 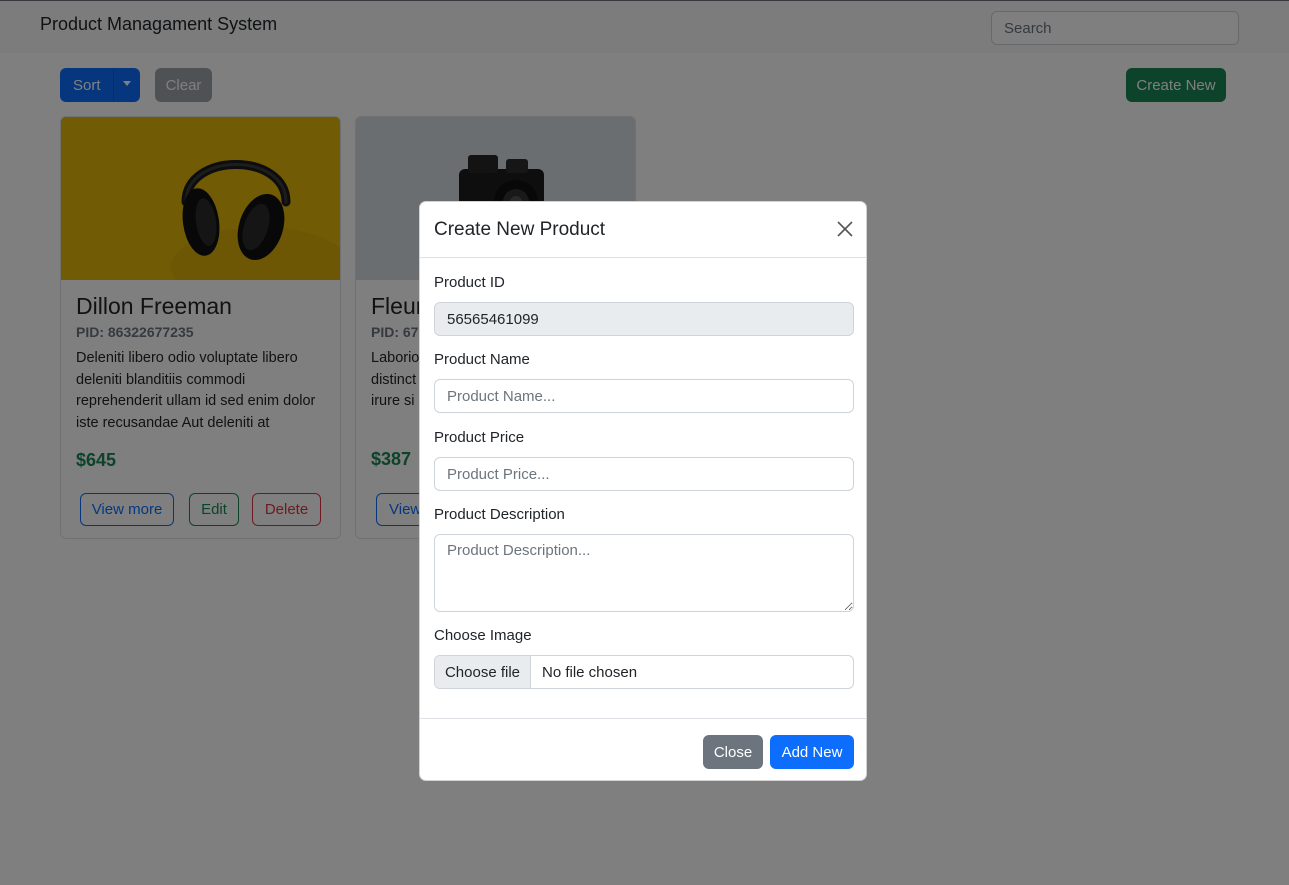 What do you see at coordinates (644, 319) in the screenshot?
I see `product-id-field` at bounding box center [644, 319].